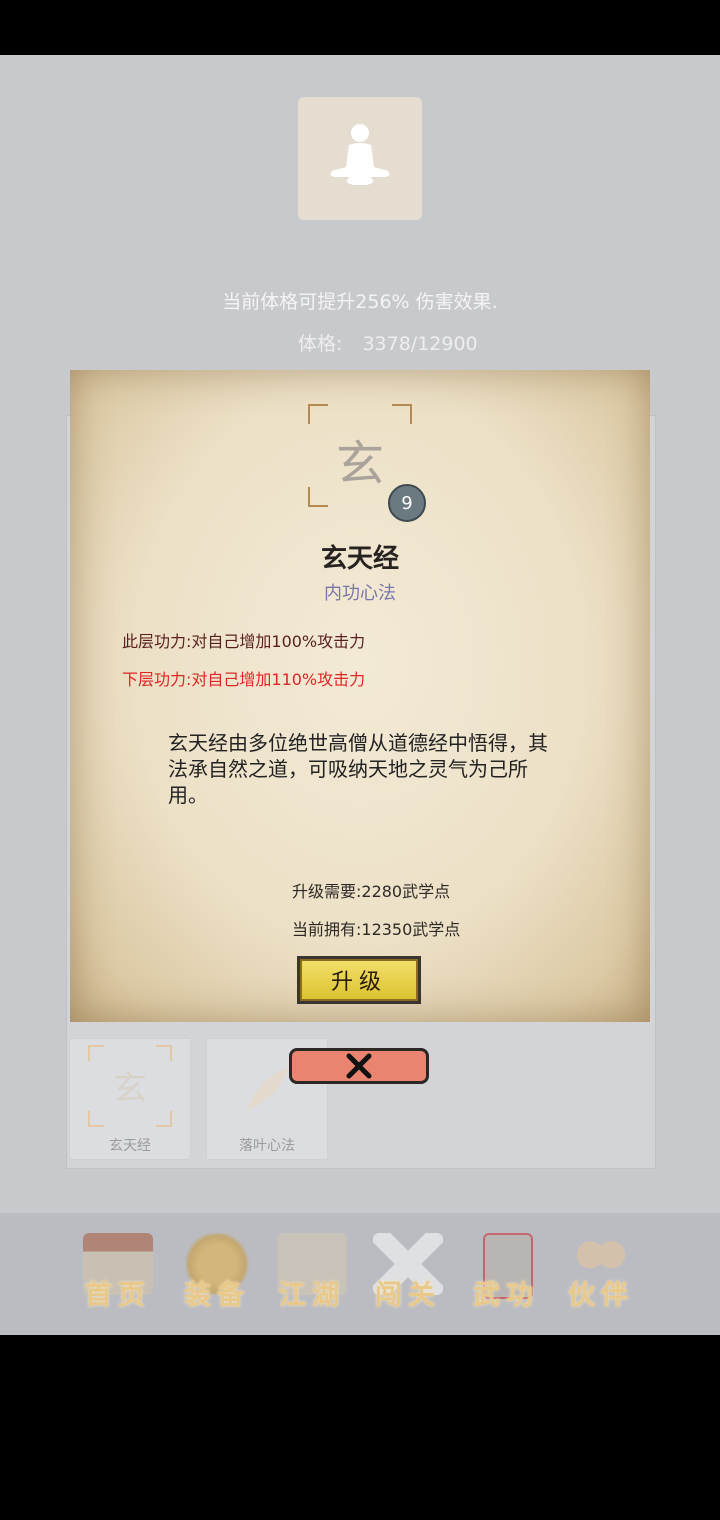  Describe the element at coordinates (360, 593) in the screenshot. I see `skill-type: 内功心法` at that location.